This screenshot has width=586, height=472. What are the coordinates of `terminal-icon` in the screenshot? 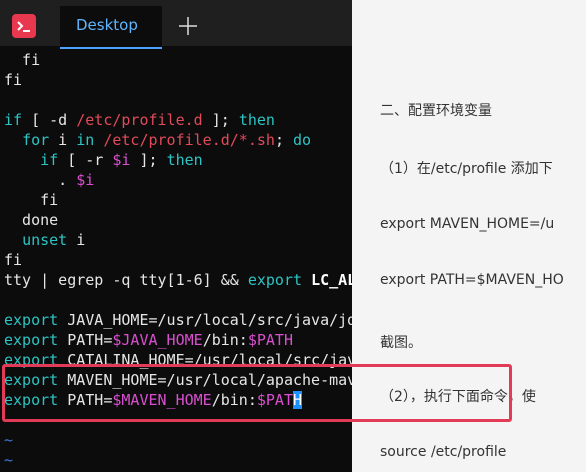 It's located at (24, 26).